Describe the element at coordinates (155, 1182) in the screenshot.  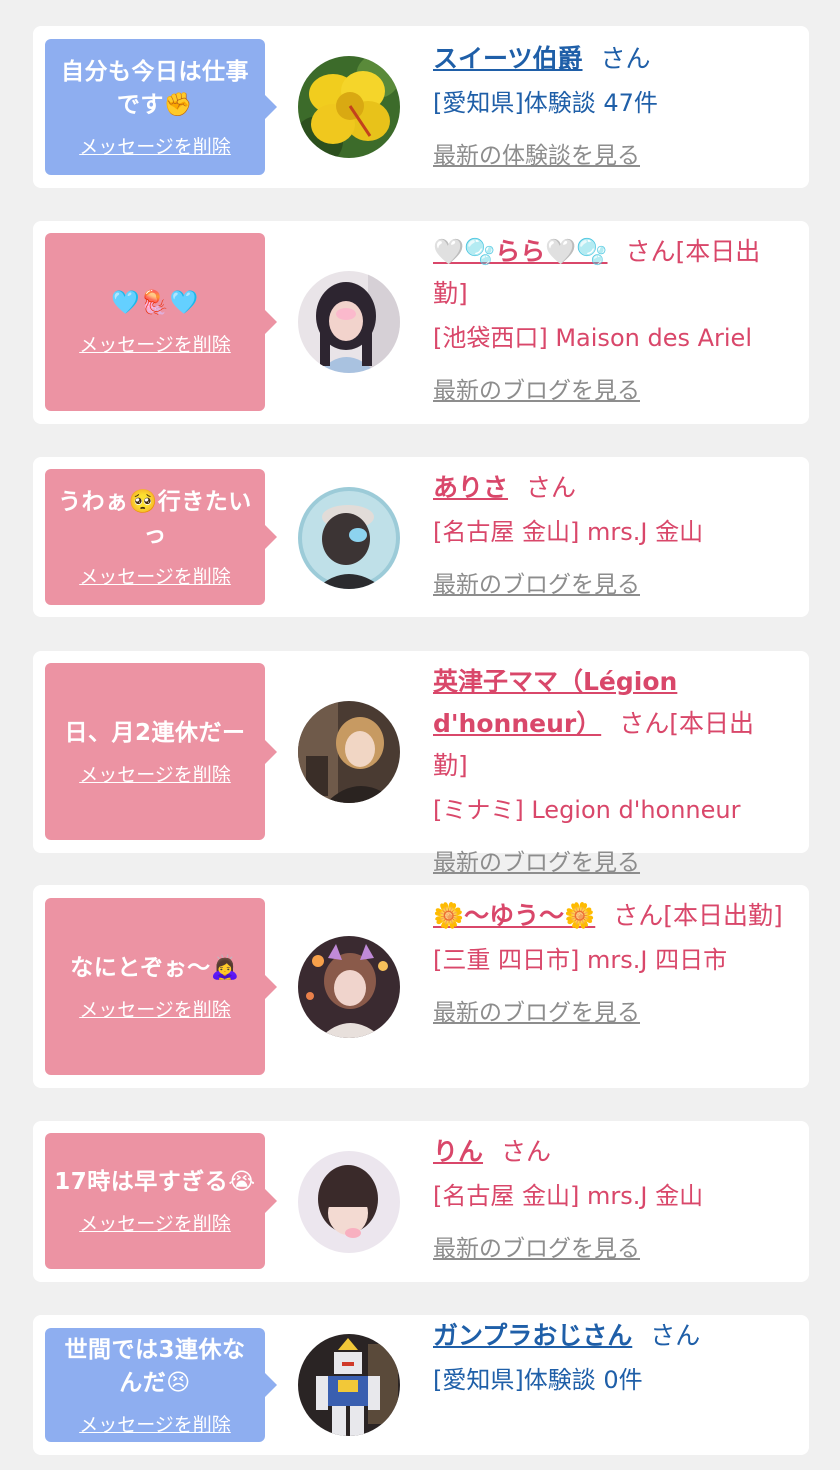
I see `message-text: 17時は早すぎる😭` at that location.